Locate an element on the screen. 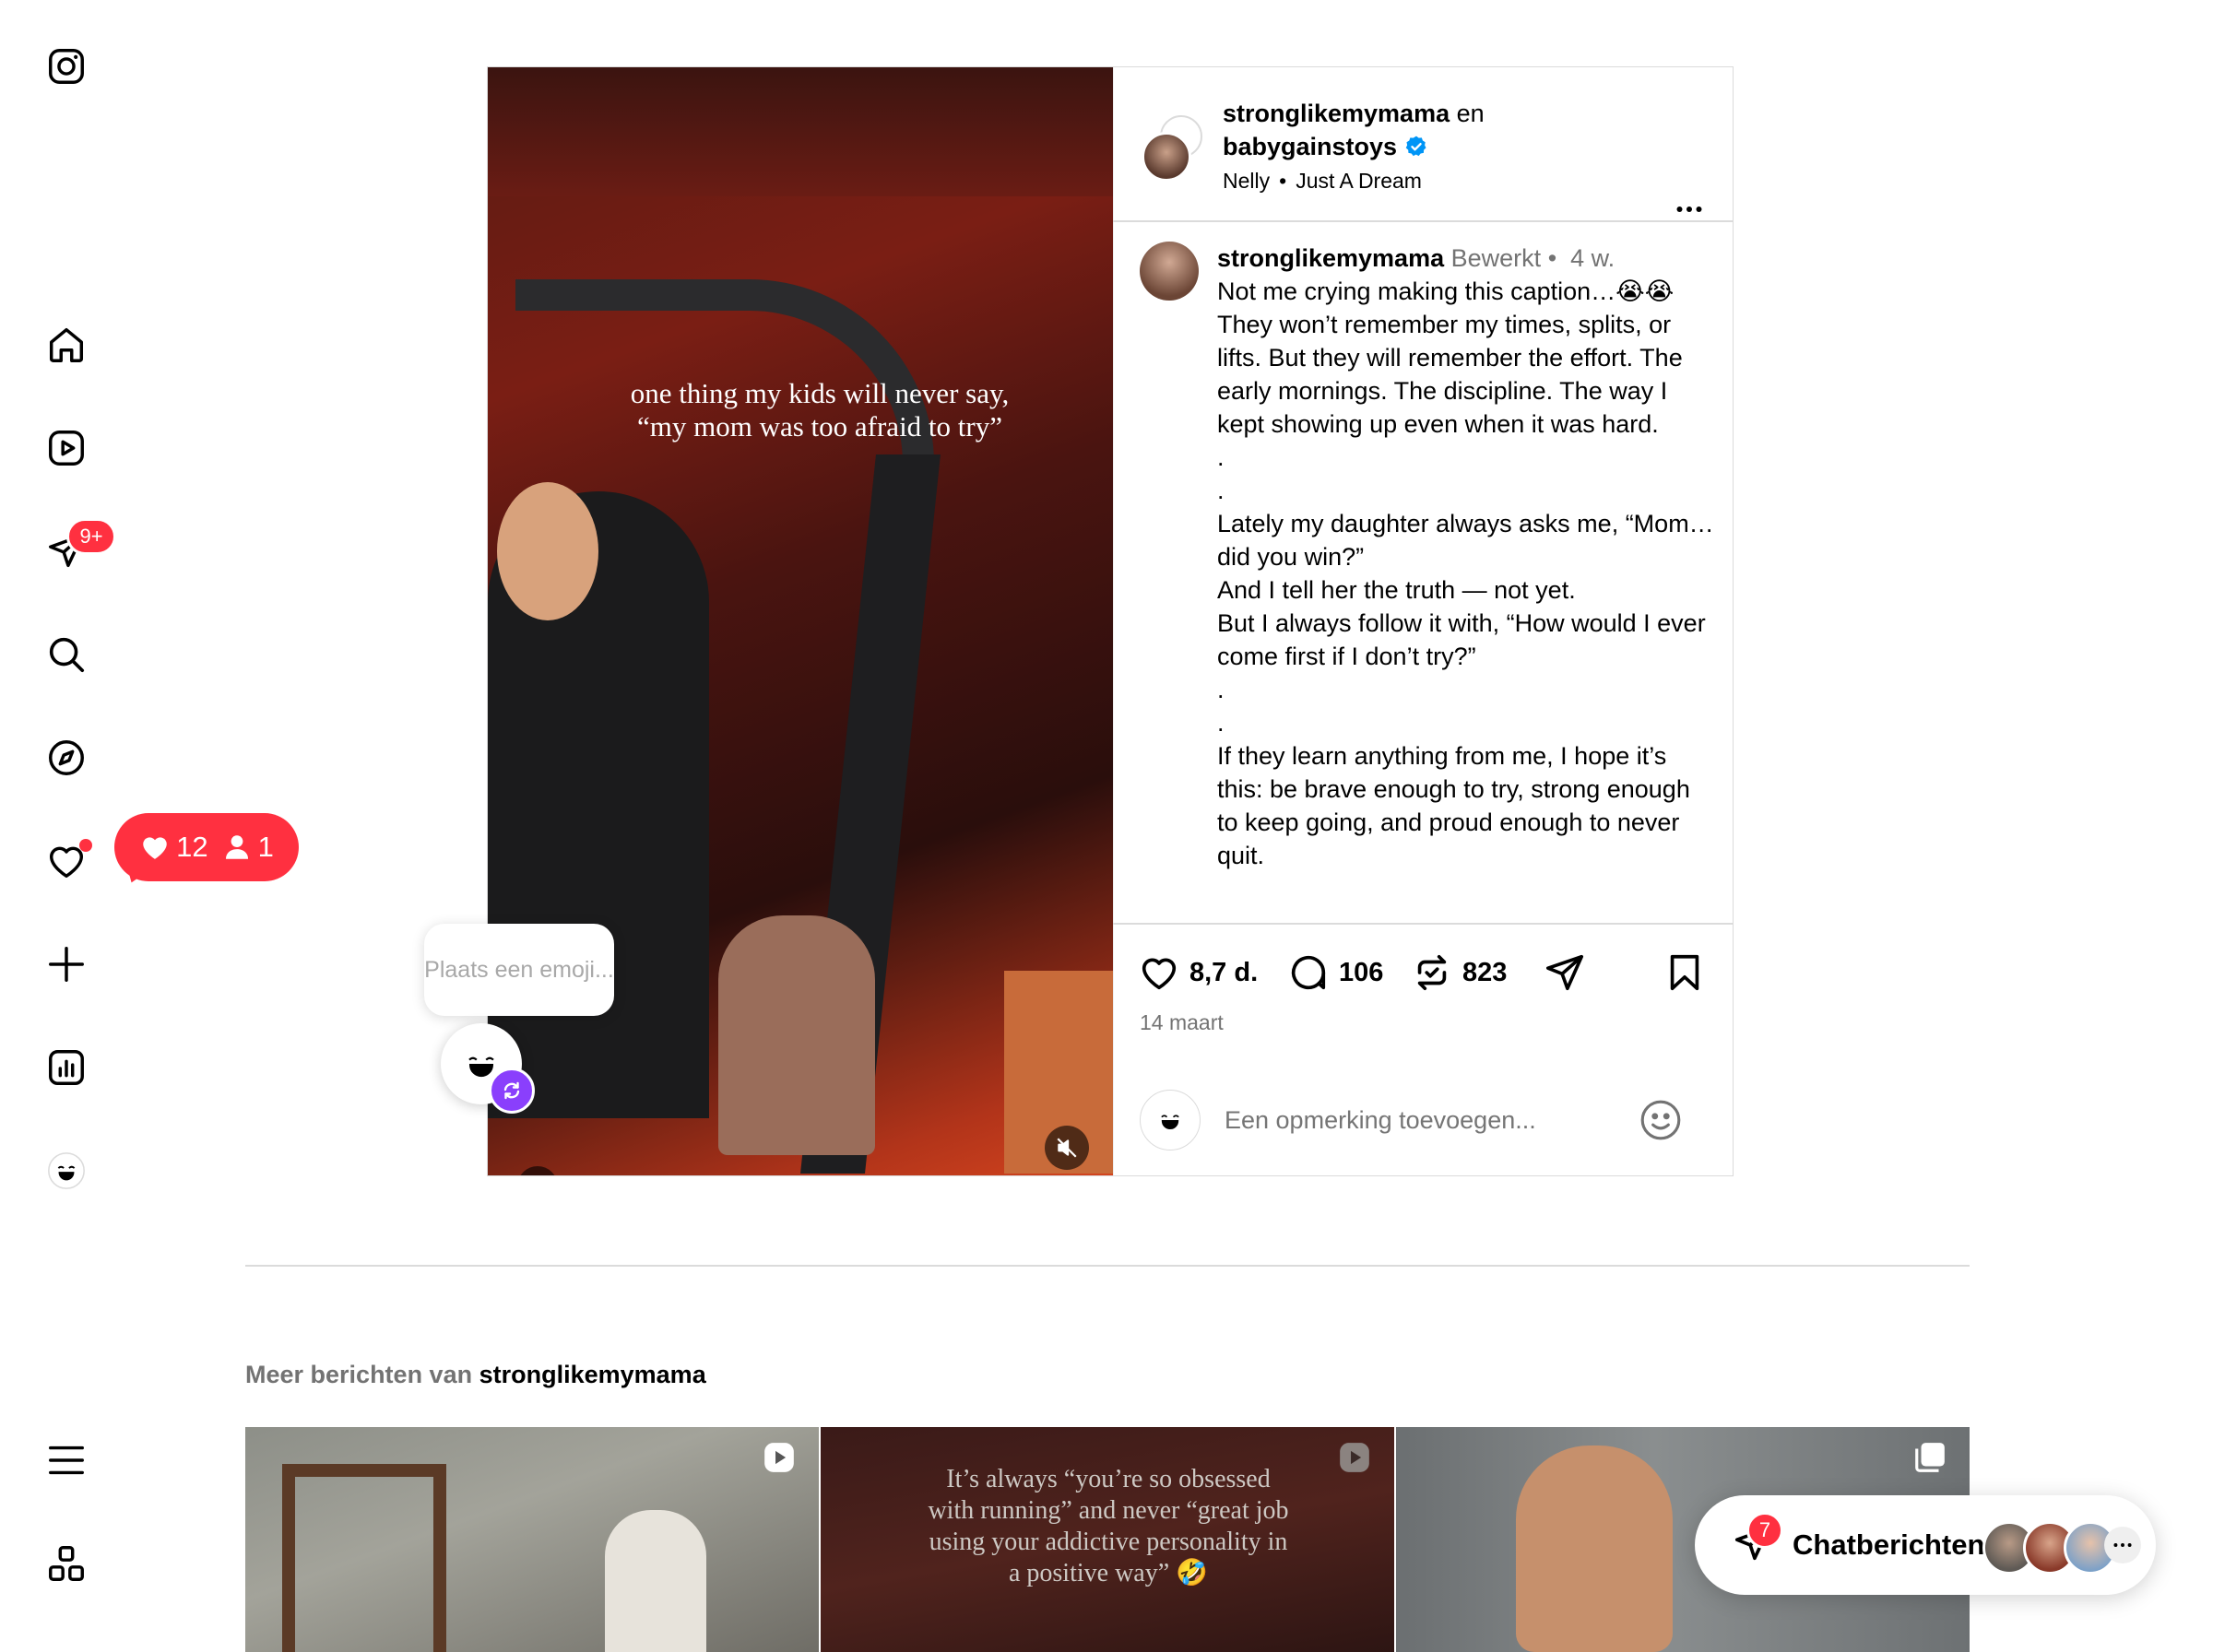 This screenshot has width=2213, height=1652. post-header-names: stronglikemymama en is located at coordinates (1354, 113).